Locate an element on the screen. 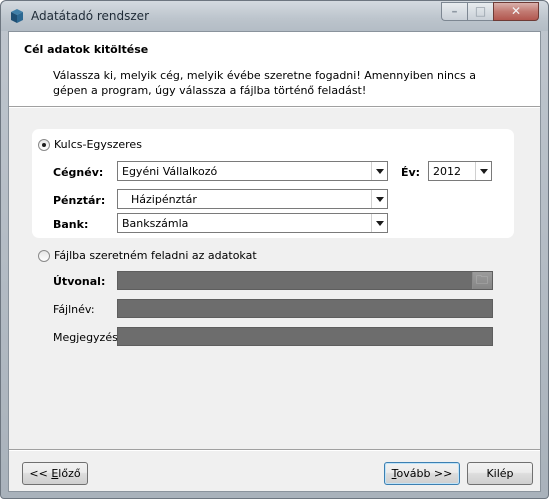 The height and width of the screenshot is (499, 549). close-icon: ✕ is located at coordinates (516, 11).